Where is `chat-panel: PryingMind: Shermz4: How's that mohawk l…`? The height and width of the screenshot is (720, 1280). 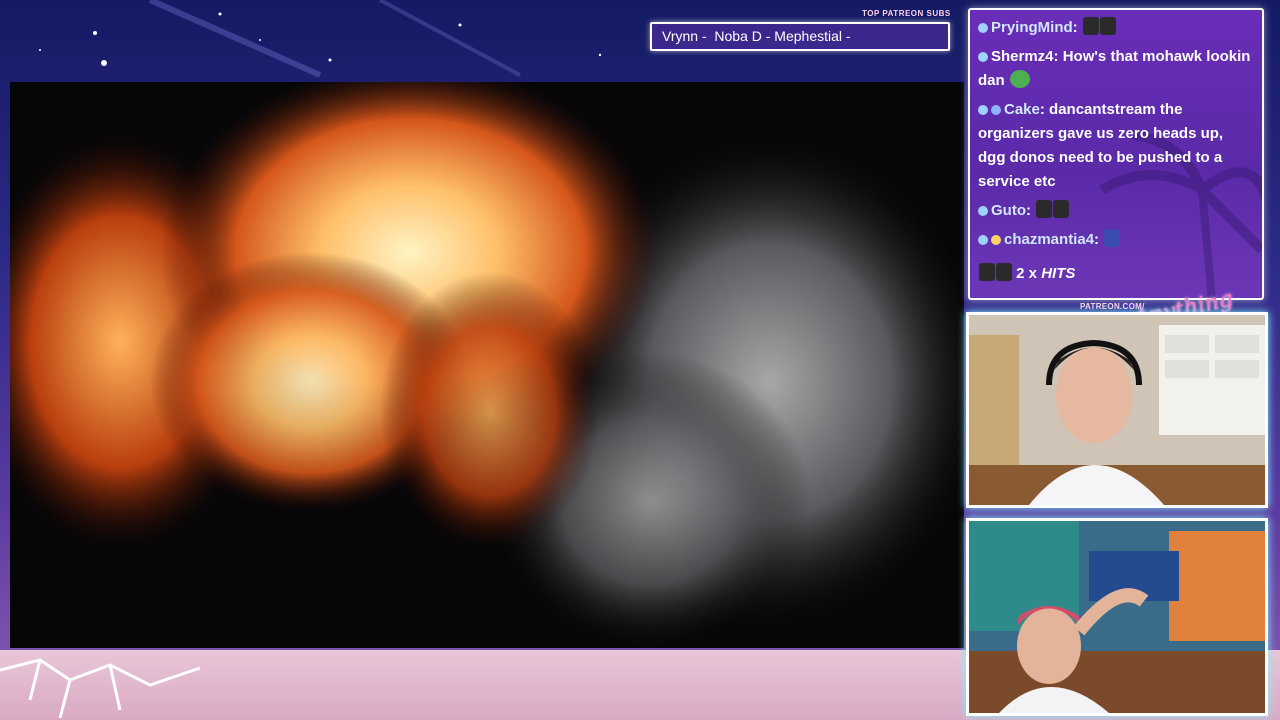 chat-panel: PryingMind: Shermz4: How's that mohawk l… is located at coordinates (1116, 154).